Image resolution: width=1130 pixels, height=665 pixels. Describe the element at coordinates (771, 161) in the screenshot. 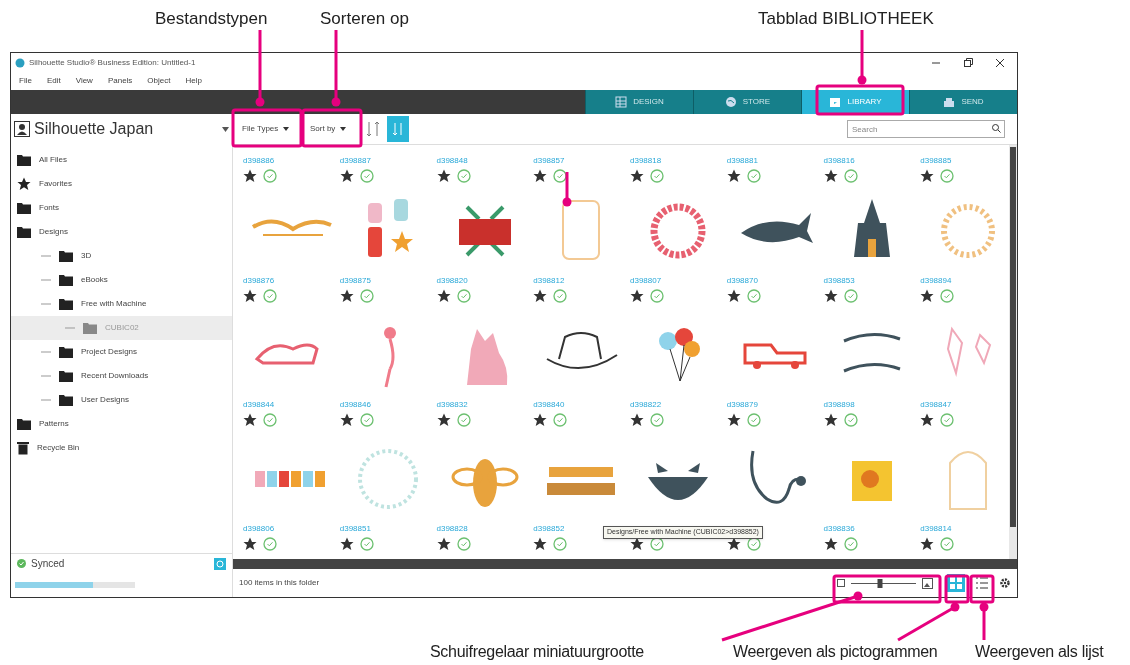

I see `design-id: d398881` at that location.